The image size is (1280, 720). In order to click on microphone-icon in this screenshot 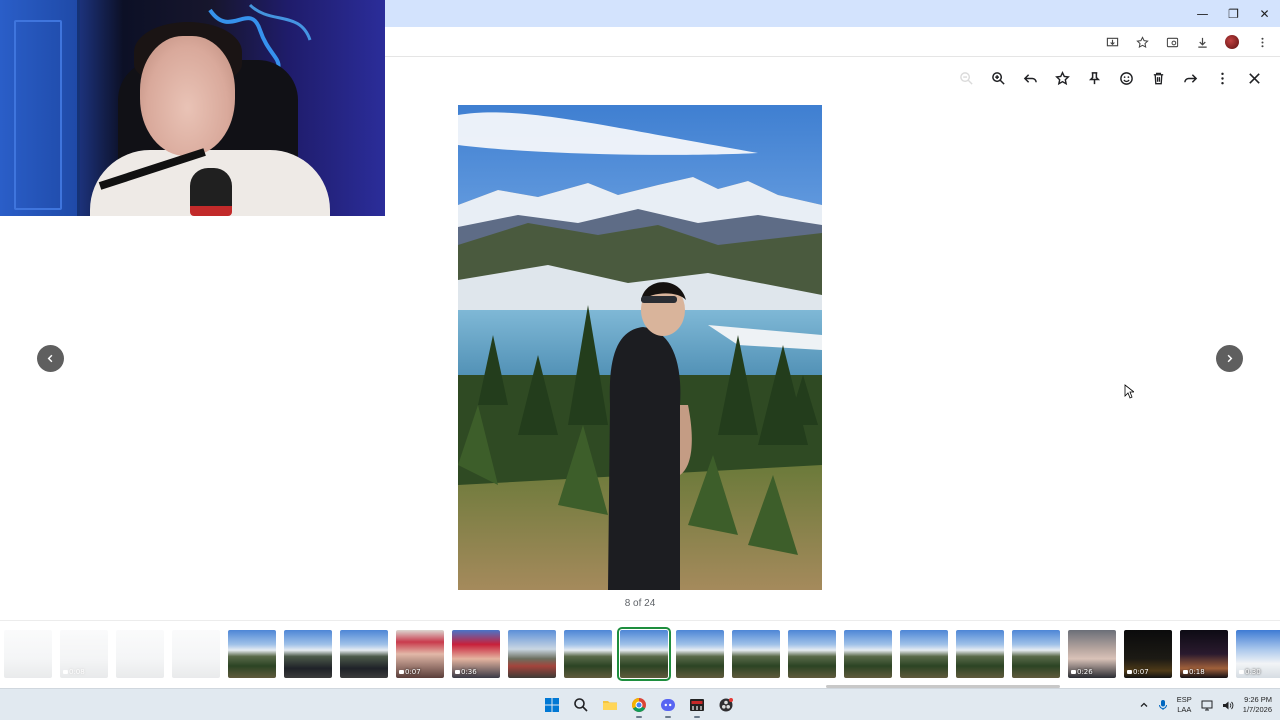, I will do `click(1163, 705)`.